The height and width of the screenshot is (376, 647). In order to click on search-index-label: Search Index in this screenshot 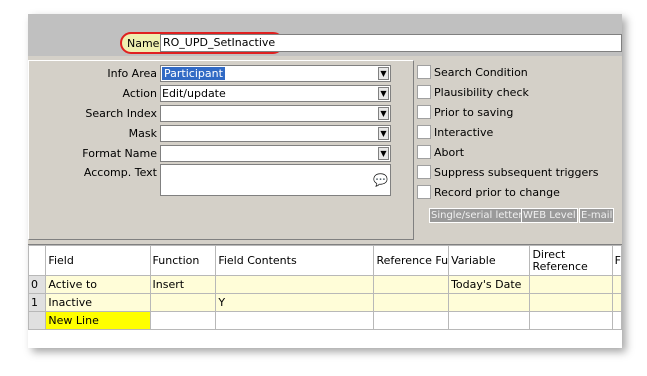, I will do `click(121, 113)`.